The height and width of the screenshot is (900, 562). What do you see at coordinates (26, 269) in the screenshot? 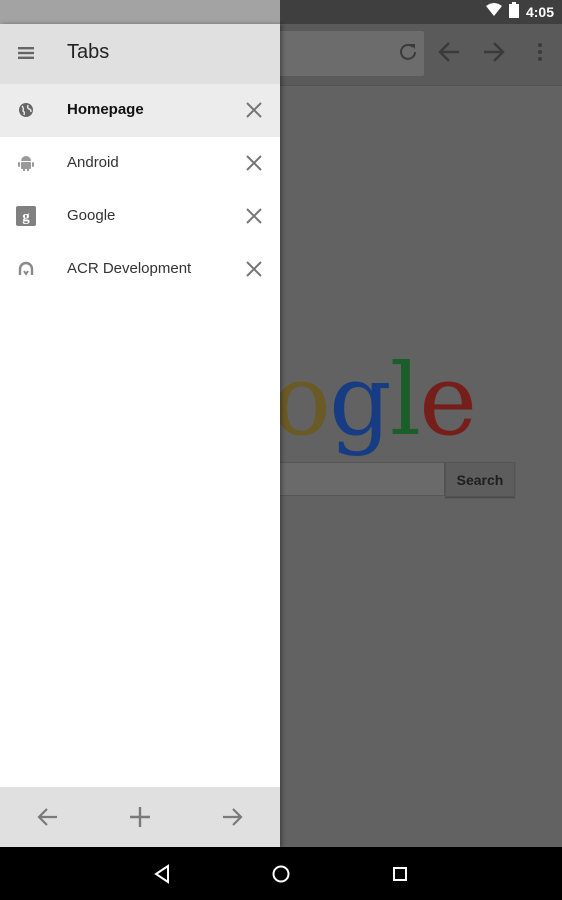
I see `acr-icon` at bounding box center [26, 269].